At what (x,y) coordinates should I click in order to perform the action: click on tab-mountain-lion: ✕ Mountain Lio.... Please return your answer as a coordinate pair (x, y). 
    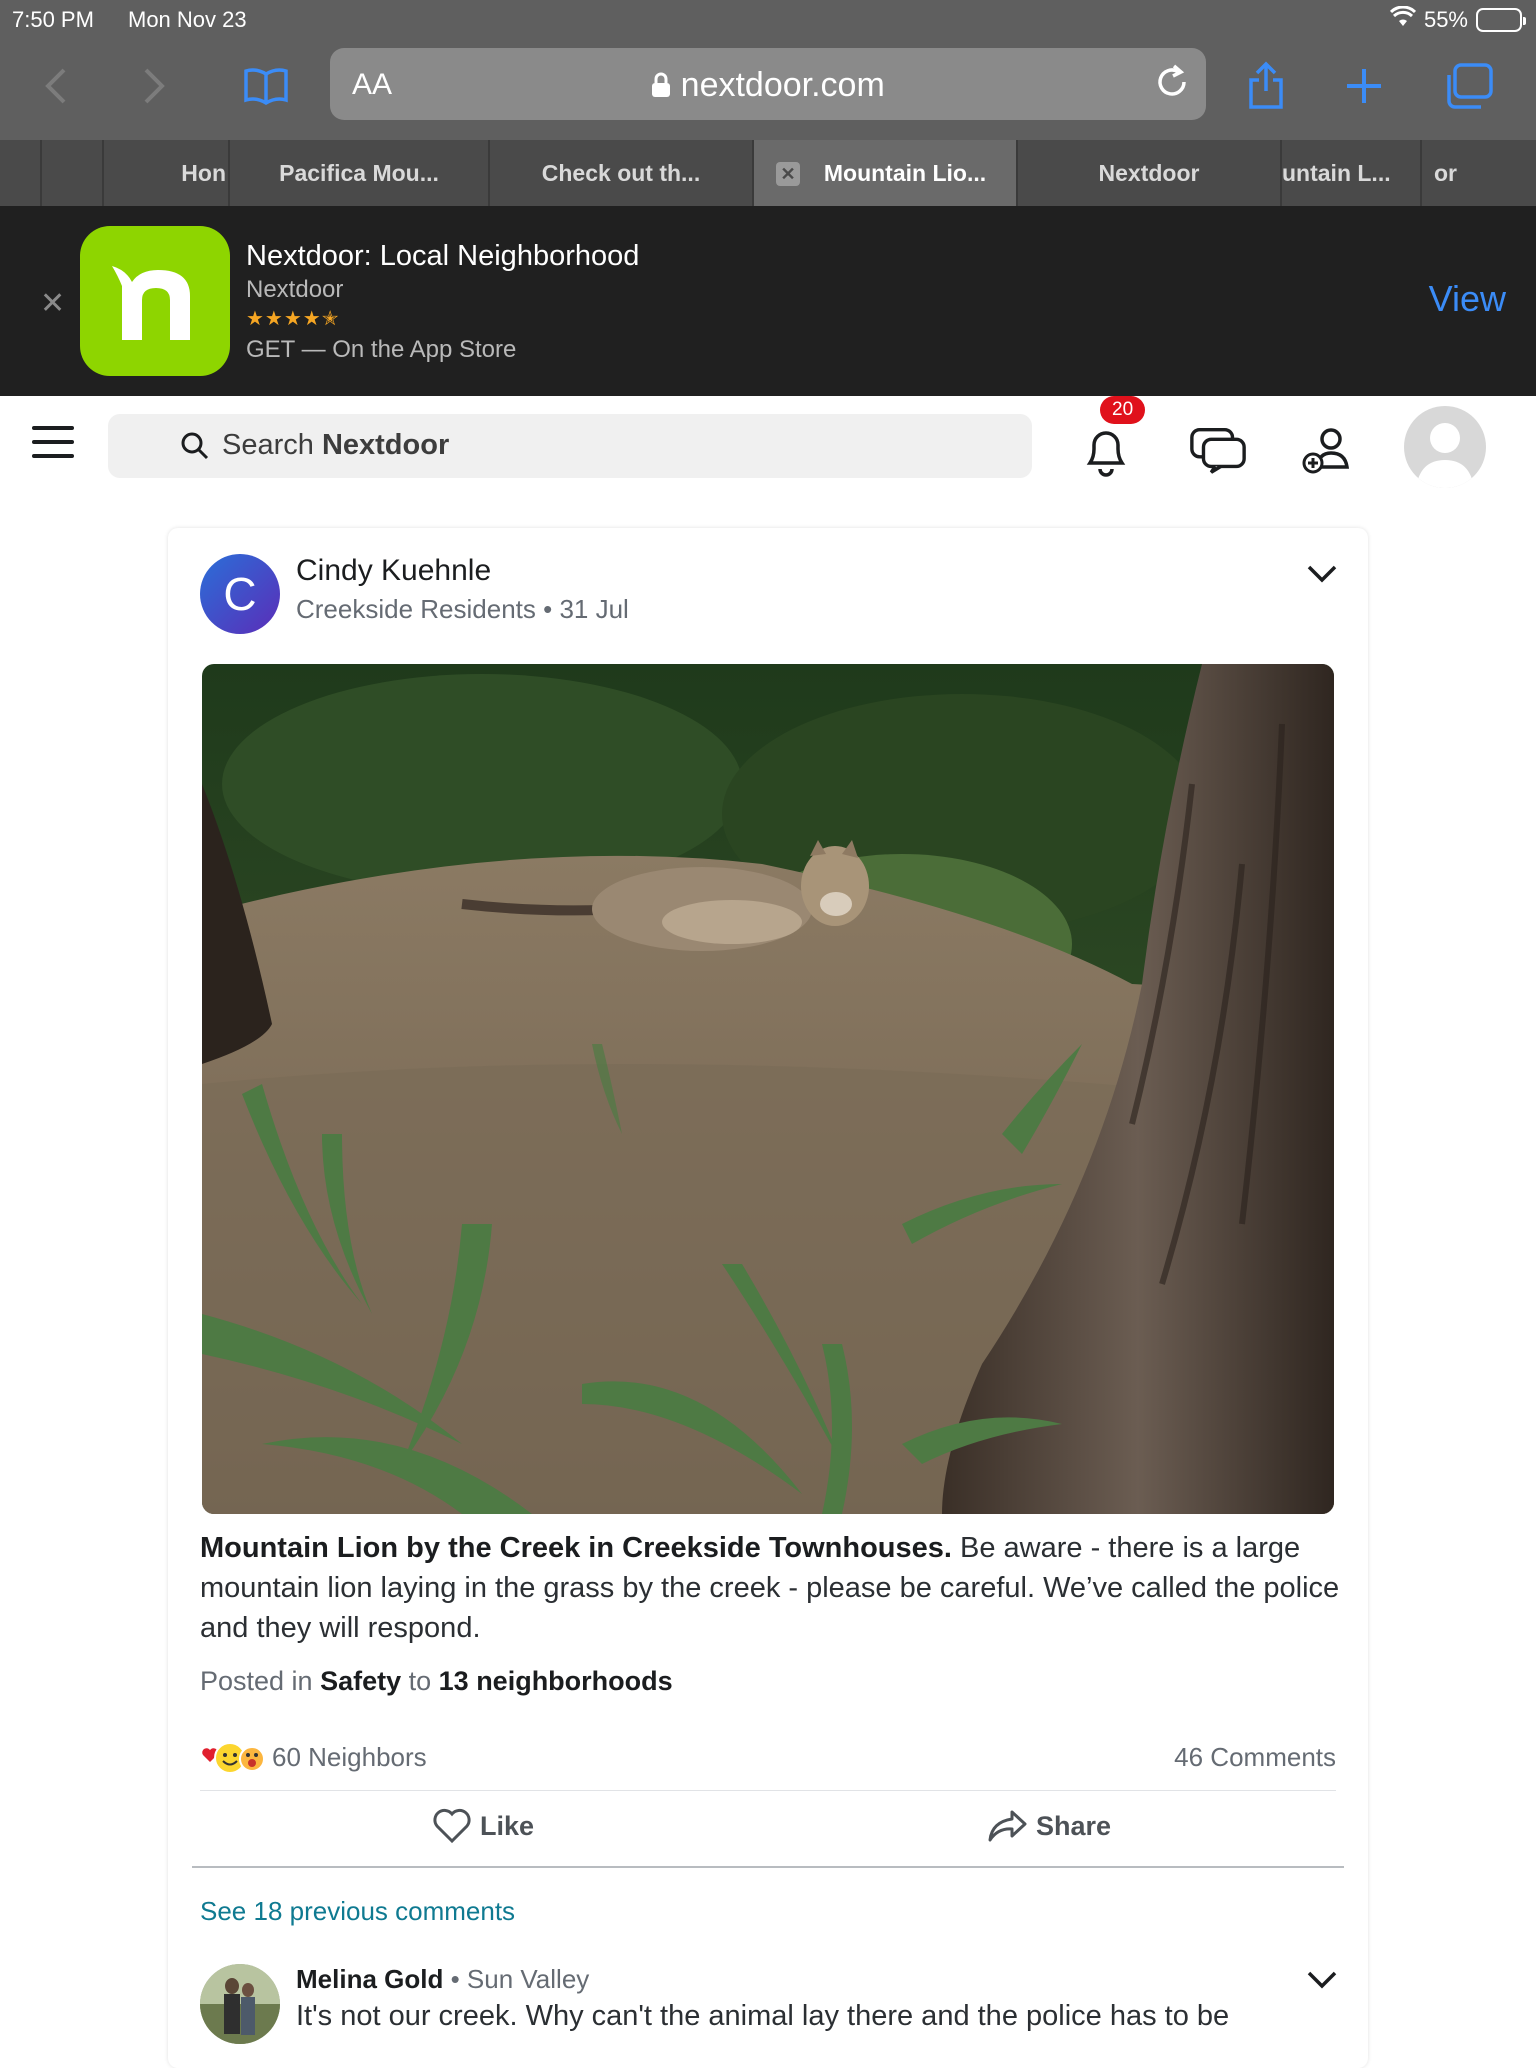
    Looking at the image, I should click on (886, 173).